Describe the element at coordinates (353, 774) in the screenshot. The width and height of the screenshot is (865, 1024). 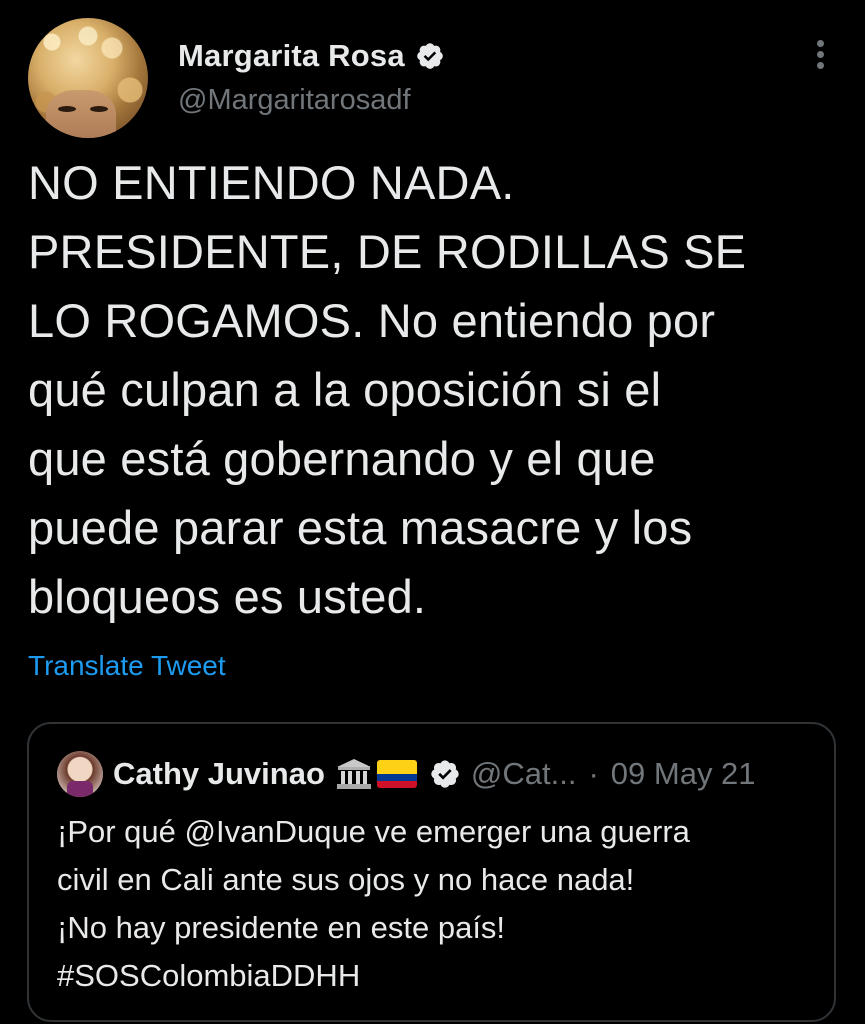
I see `classical-building-emoji` at that location.